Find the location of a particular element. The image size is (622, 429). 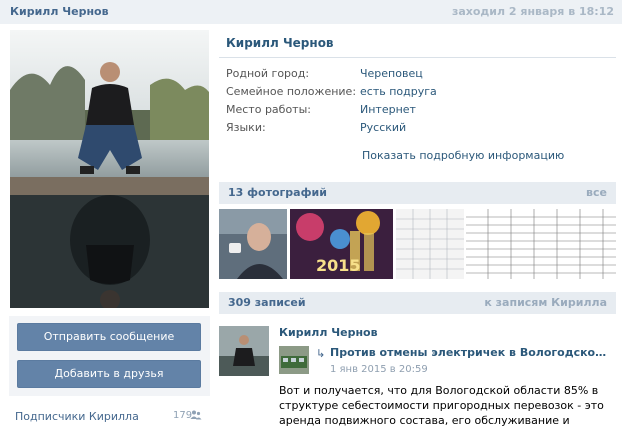

info-row-work: Место работы: Интернет is located at coordinates (416, 111).